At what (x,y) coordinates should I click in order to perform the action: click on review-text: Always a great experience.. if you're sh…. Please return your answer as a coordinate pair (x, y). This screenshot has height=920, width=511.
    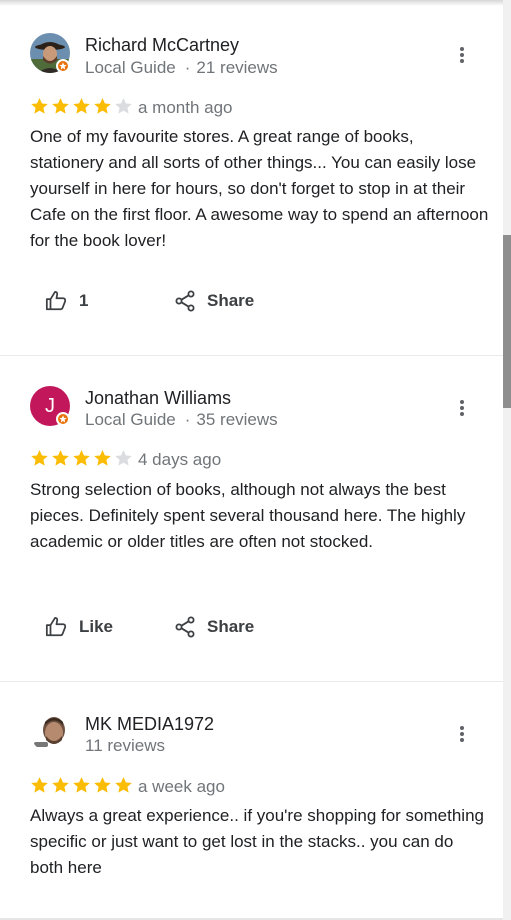
    Looking at the image, I should click on (257, 841).